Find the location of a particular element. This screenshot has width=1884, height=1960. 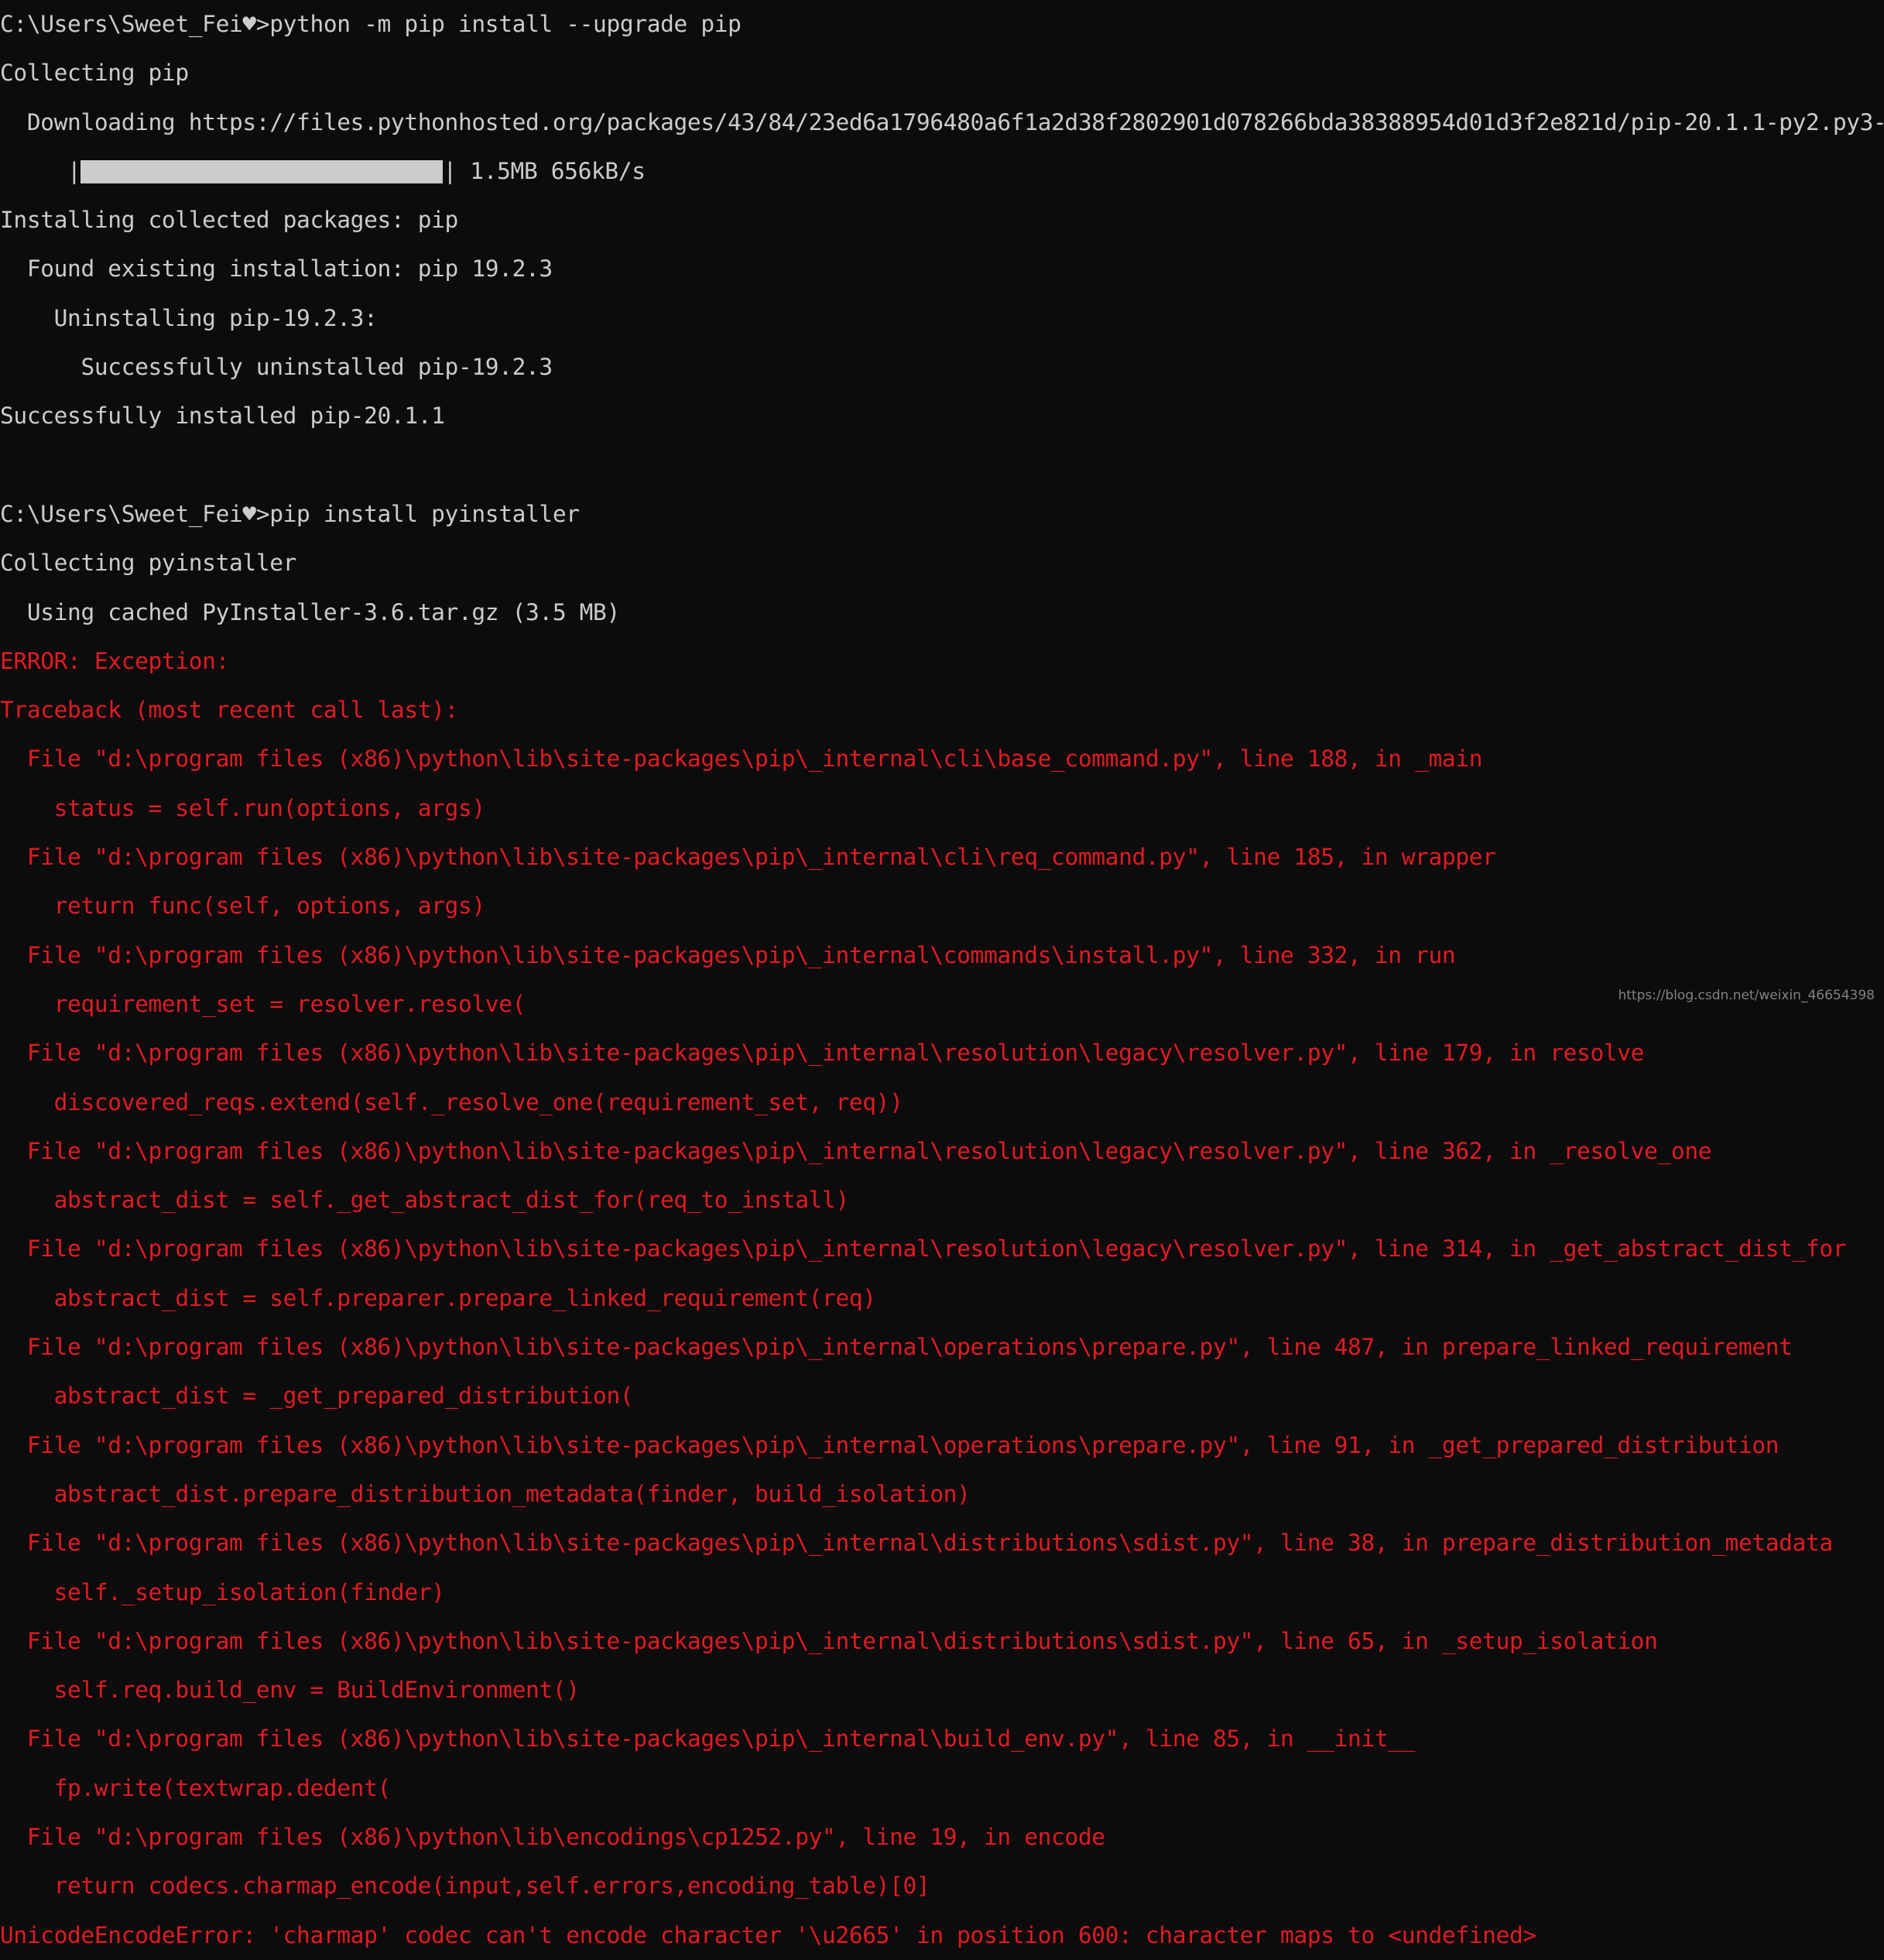

console-line-traceback-header: Traceback (most recent call last): is located at coordinates (229, 710).